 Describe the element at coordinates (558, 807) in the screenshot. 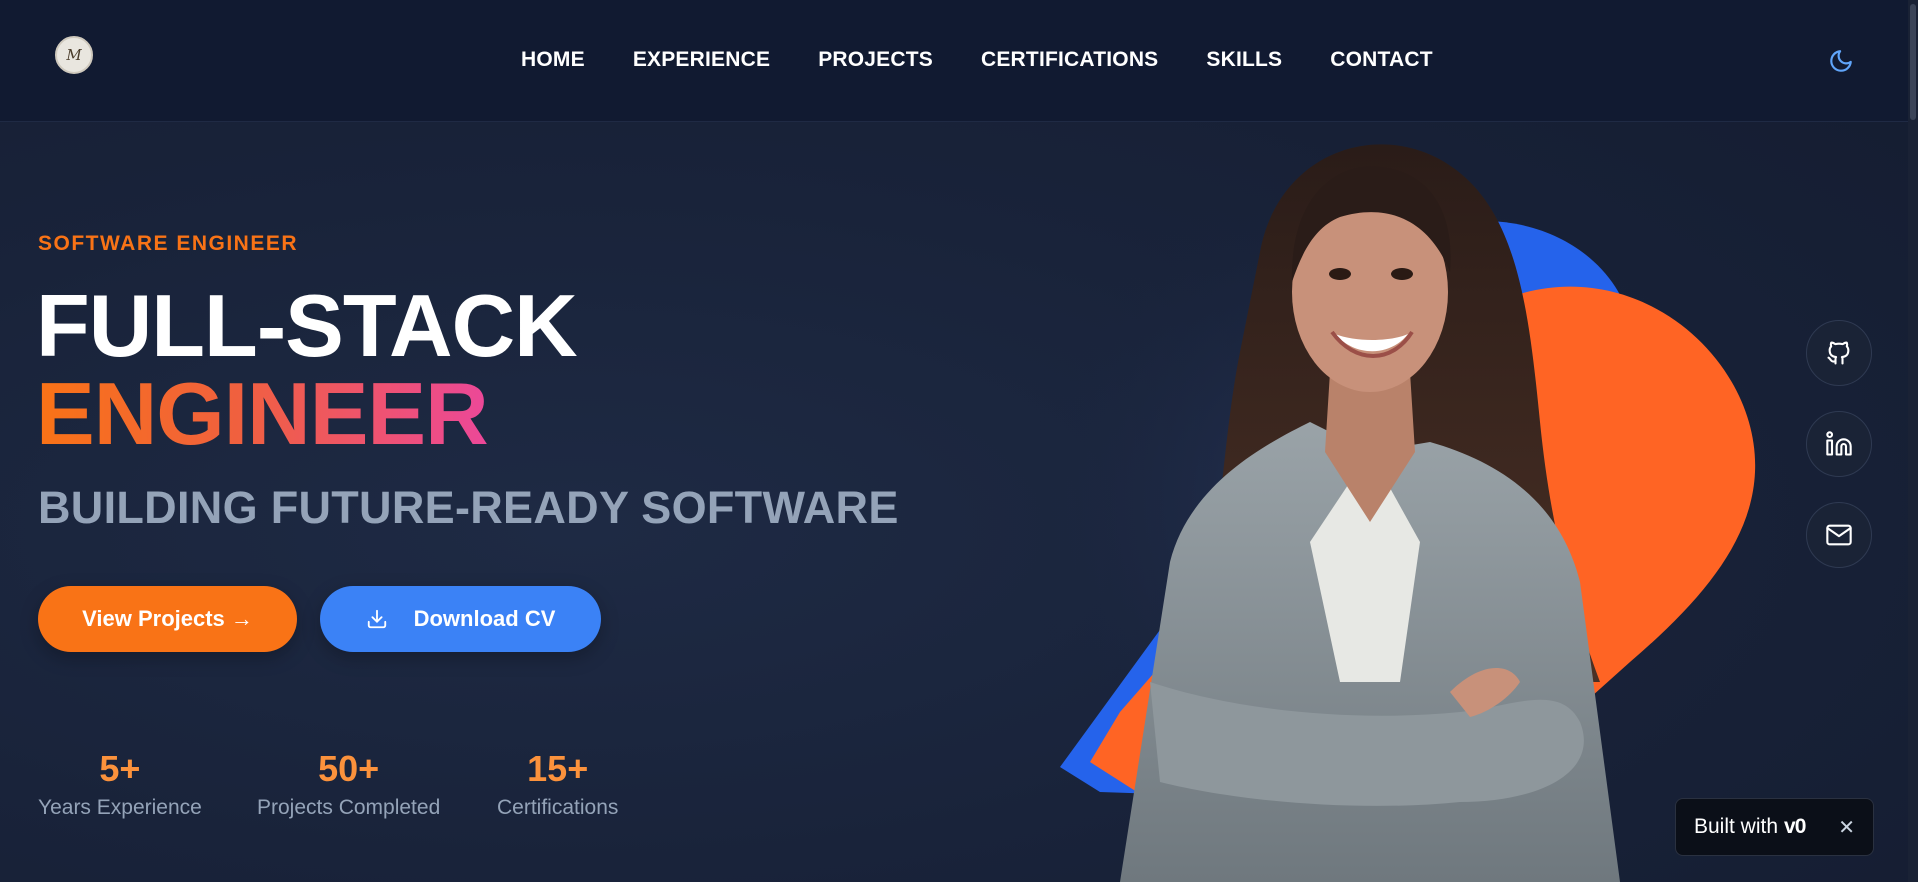

I see `stat-label: Certifications` at that location.